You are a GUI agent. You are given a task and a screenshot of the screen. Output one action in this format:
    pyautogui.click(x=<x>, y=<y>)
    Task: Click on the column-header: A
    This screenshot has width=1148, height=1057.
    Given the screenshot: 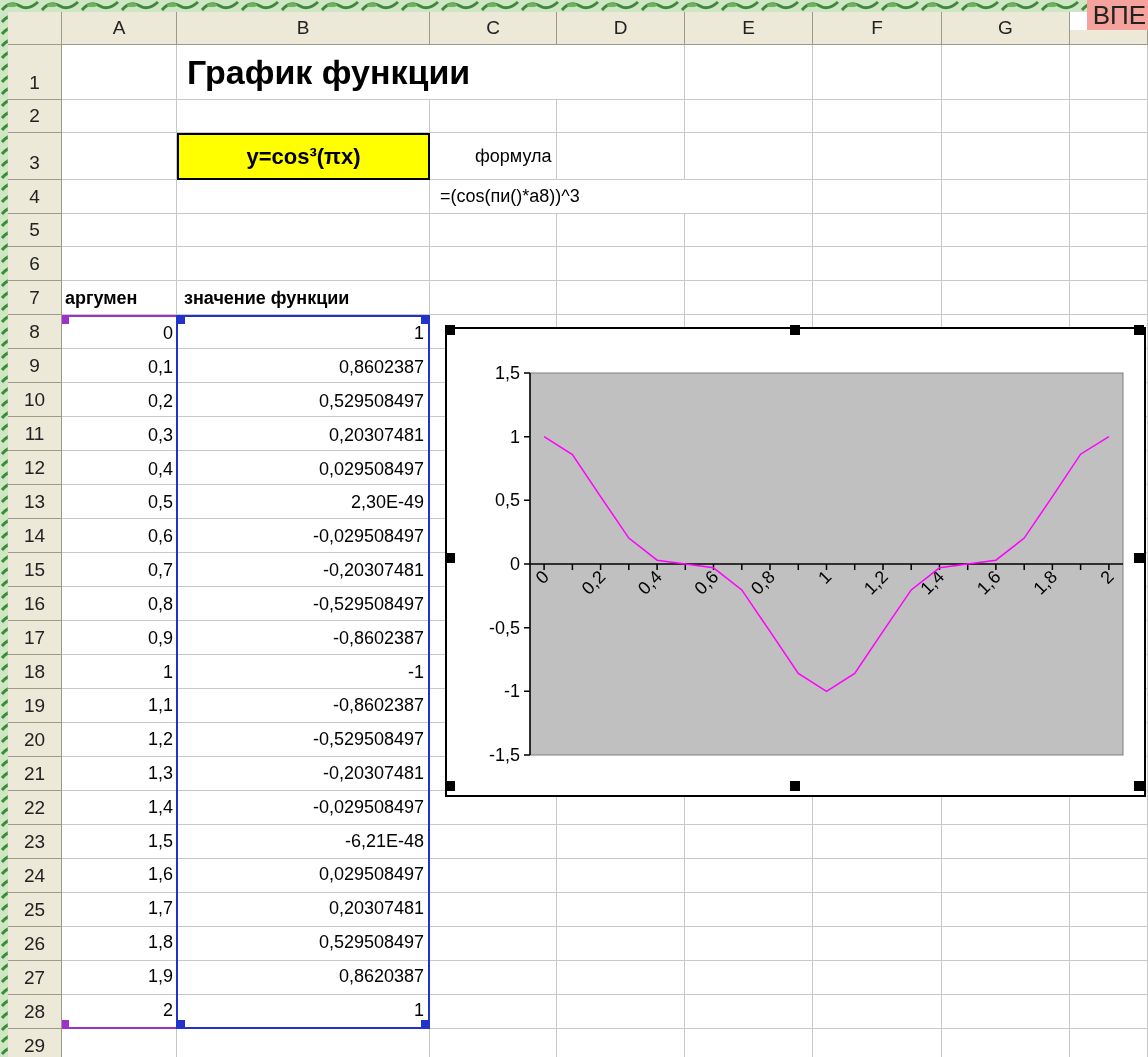 What is the action you would take?
    pyautogui.click(x=119, y=28)
    